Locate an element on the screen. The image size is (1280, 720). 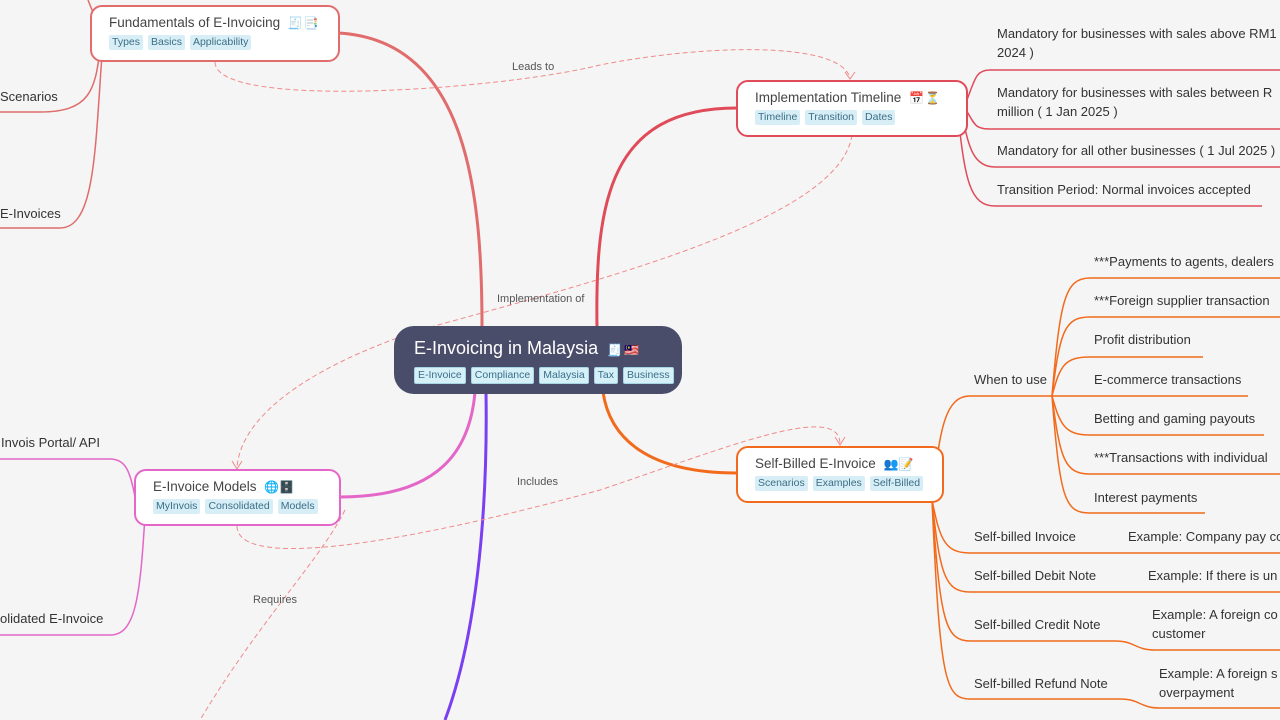
people-icon: 👥 is located at coordinates (891, 464).